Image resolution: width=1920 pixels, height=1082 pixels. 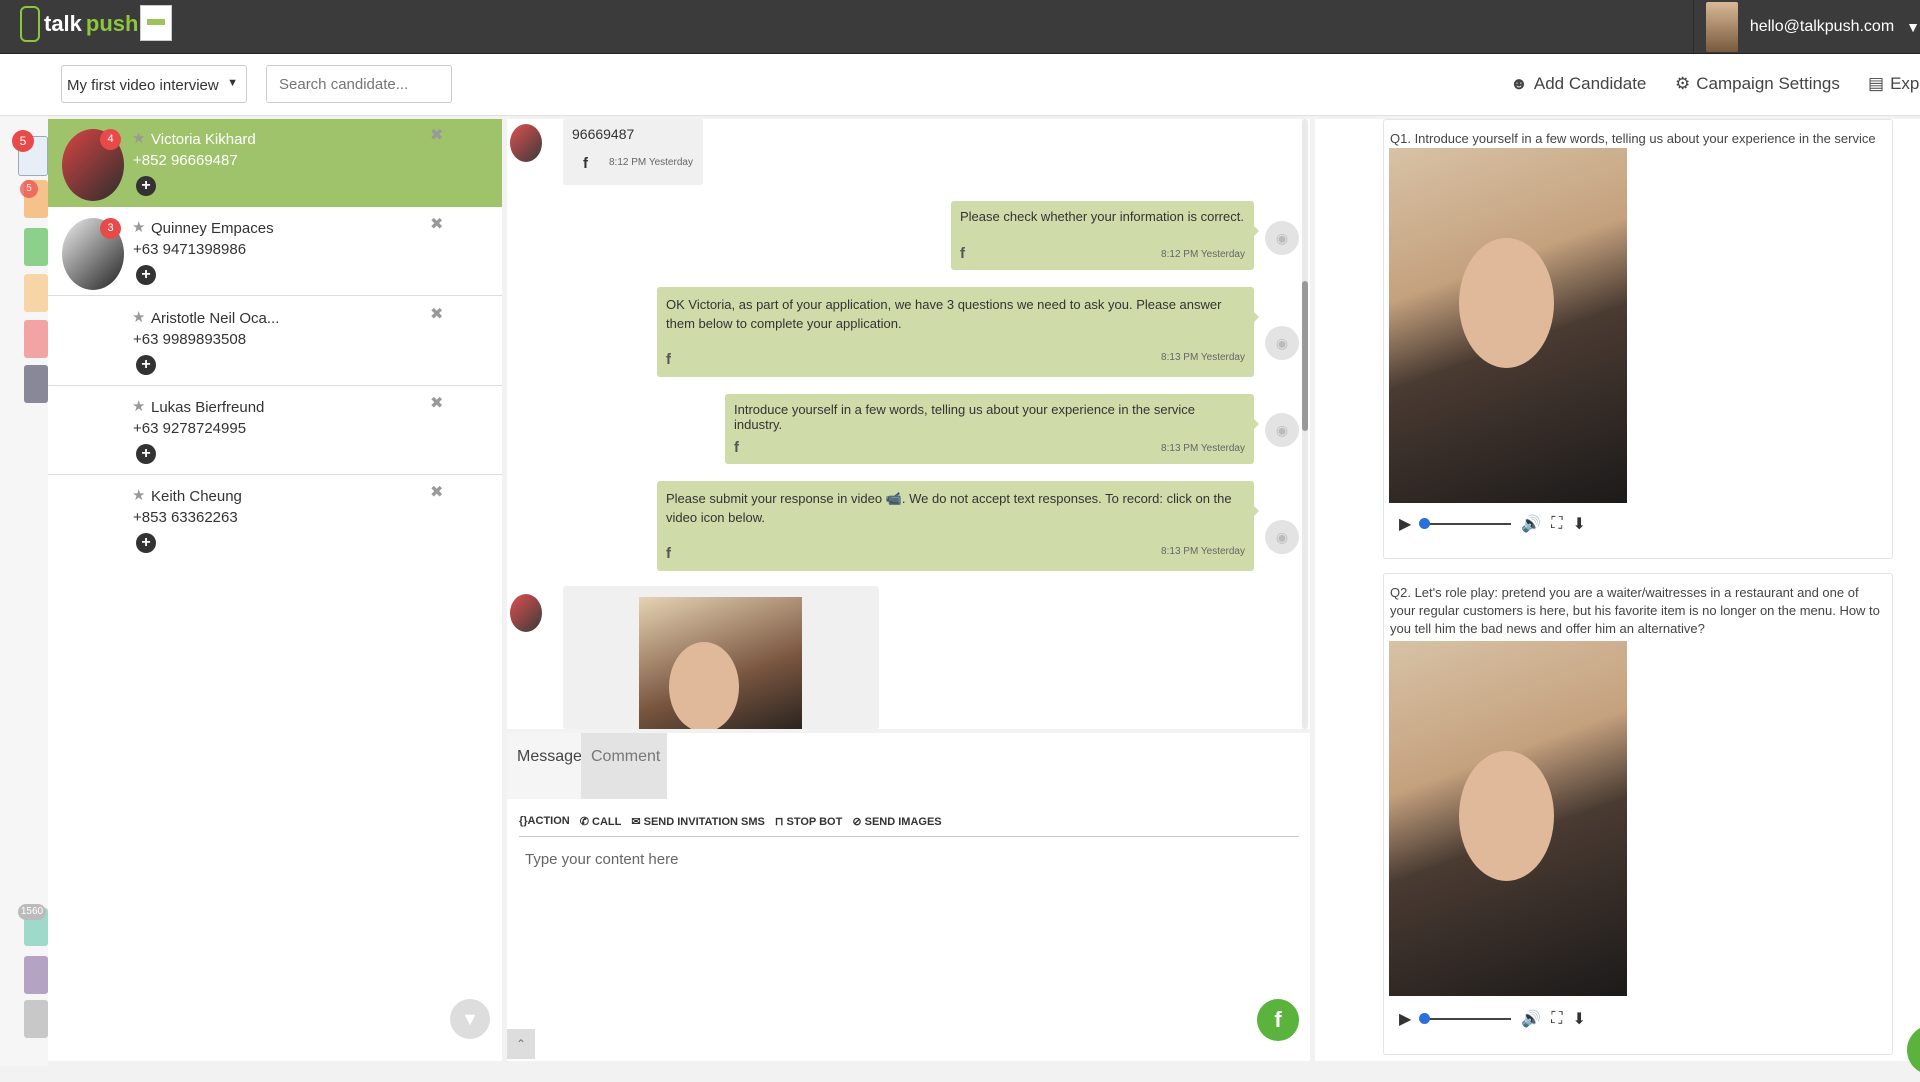 What do you see at coordinates (23, 141) in the screenshot?
I see `rail-badge-inbox: 5` at bounding box center [23, 141].